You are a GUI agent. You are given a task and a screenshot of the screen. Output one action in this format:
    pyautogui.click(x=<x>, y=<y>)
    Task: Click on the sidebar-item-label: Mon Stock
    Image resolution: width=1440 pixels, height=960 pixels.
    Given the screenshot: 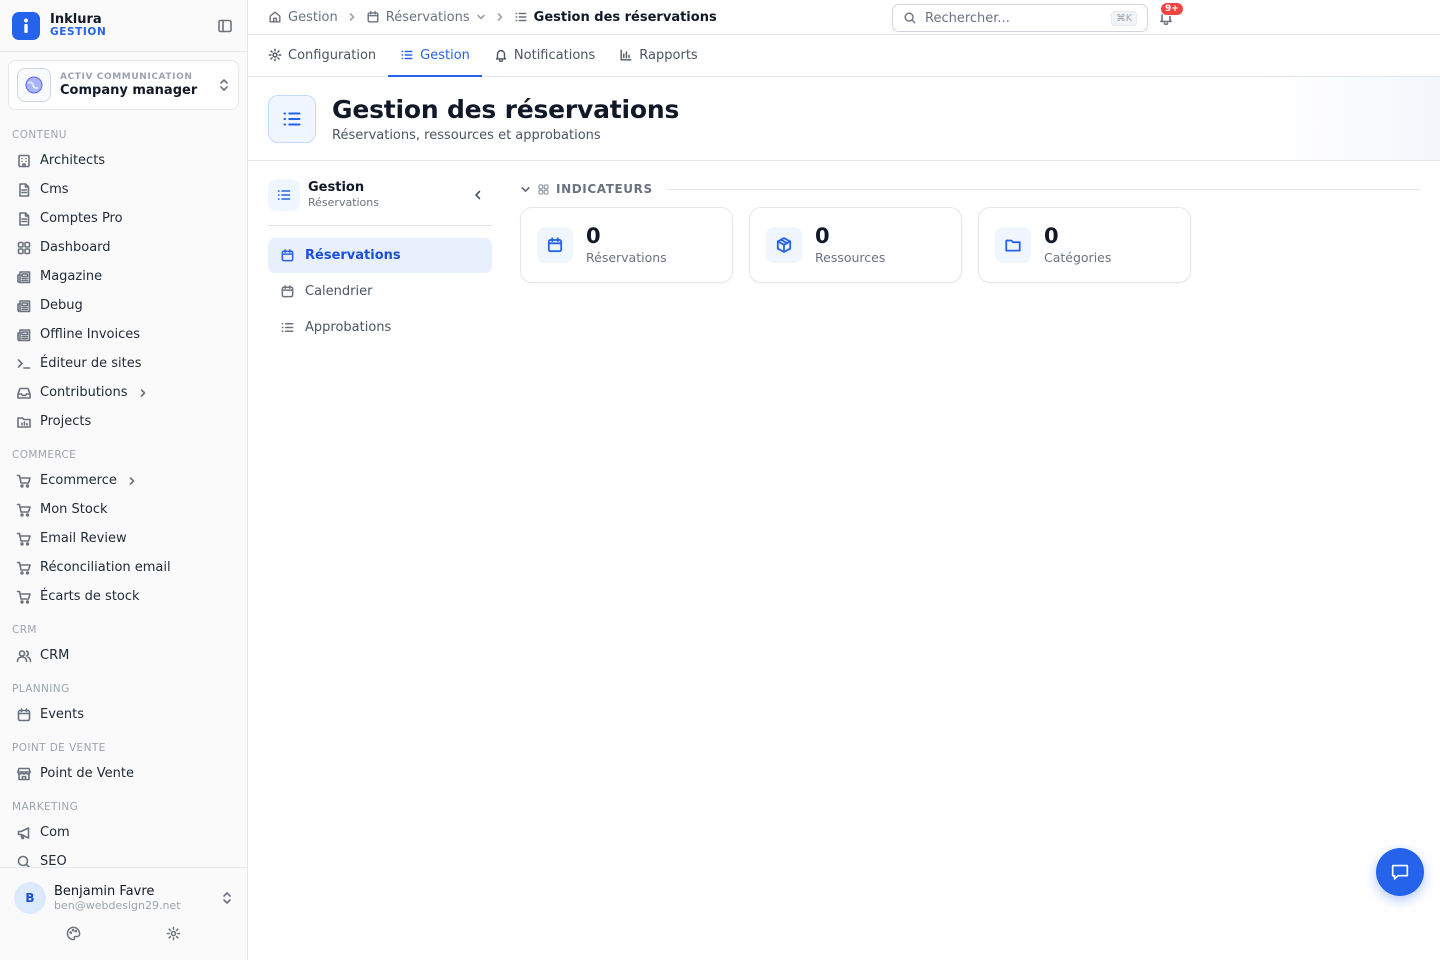 What is the action you would take?
    pyautogui.click(x=74, y=509)
    